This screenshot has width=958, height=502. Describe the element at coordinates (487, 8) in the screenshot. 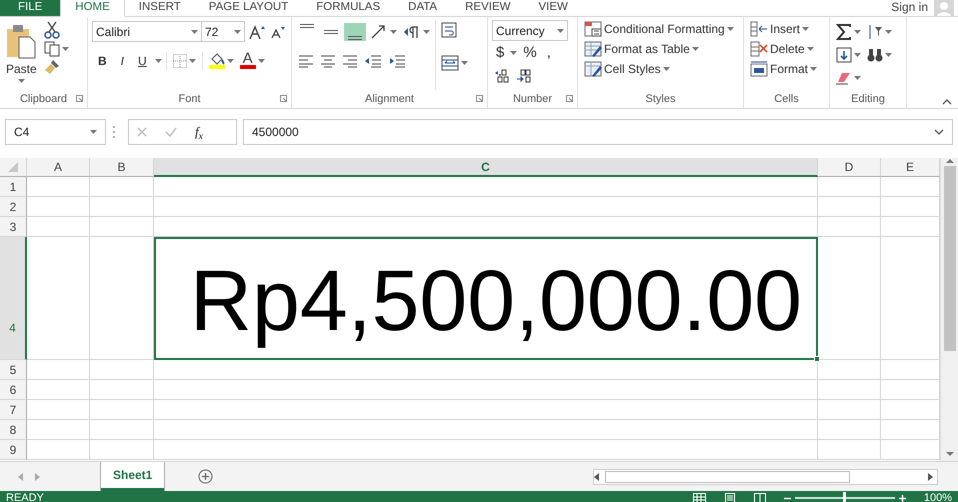

I see `ribbon-tab: REVIEW` at that location.